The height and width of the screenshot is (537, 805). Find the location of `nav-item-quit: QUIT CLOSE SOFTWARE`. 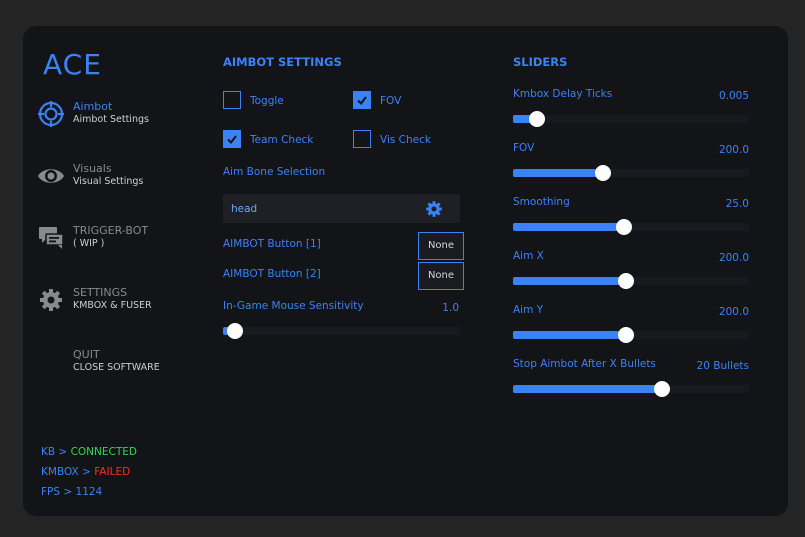

nav-item-quit: QUIT CLOSE SOFTWARE is located at coordinates (120, 368).